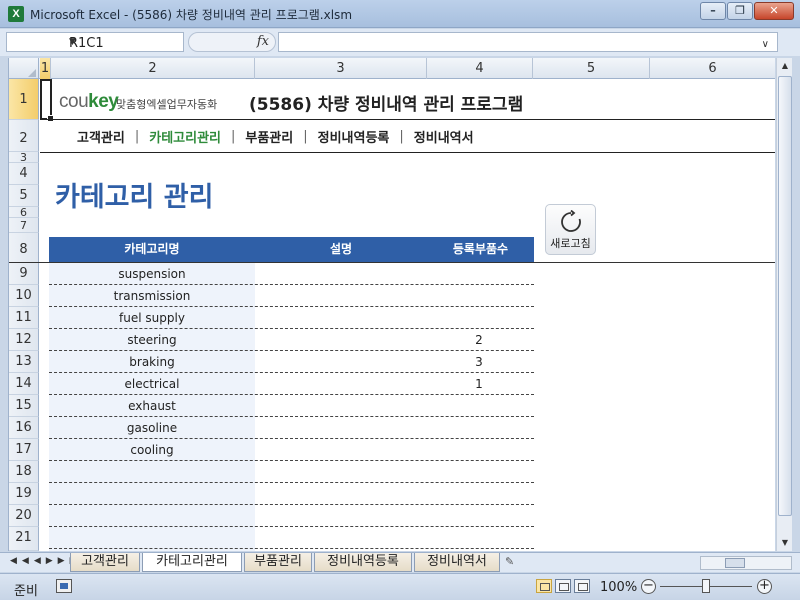  What do you see at coordinates (457, 562) in the screenshot?
I see `sheet-tab-maintenance-report: 정비내역서` at bounding box center [457, 562].